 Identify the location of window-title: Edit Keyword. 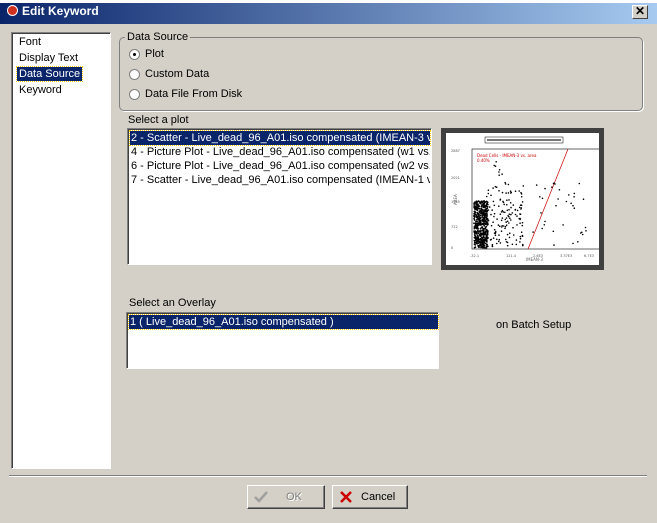
(60, 11).